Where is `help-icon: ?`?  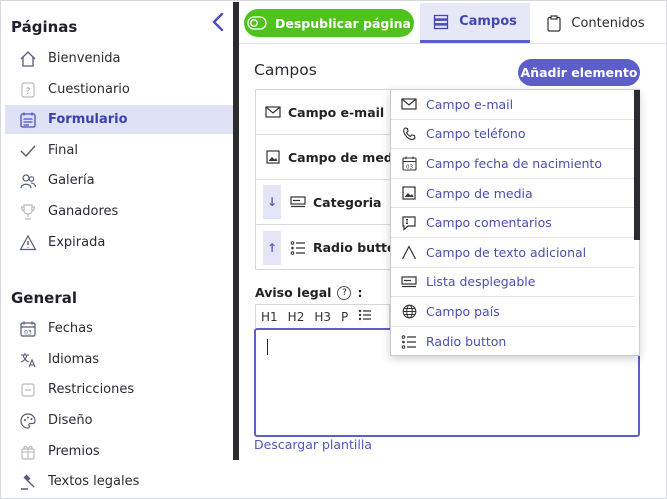
help-icon: ? is located at coordinates (344, 292).